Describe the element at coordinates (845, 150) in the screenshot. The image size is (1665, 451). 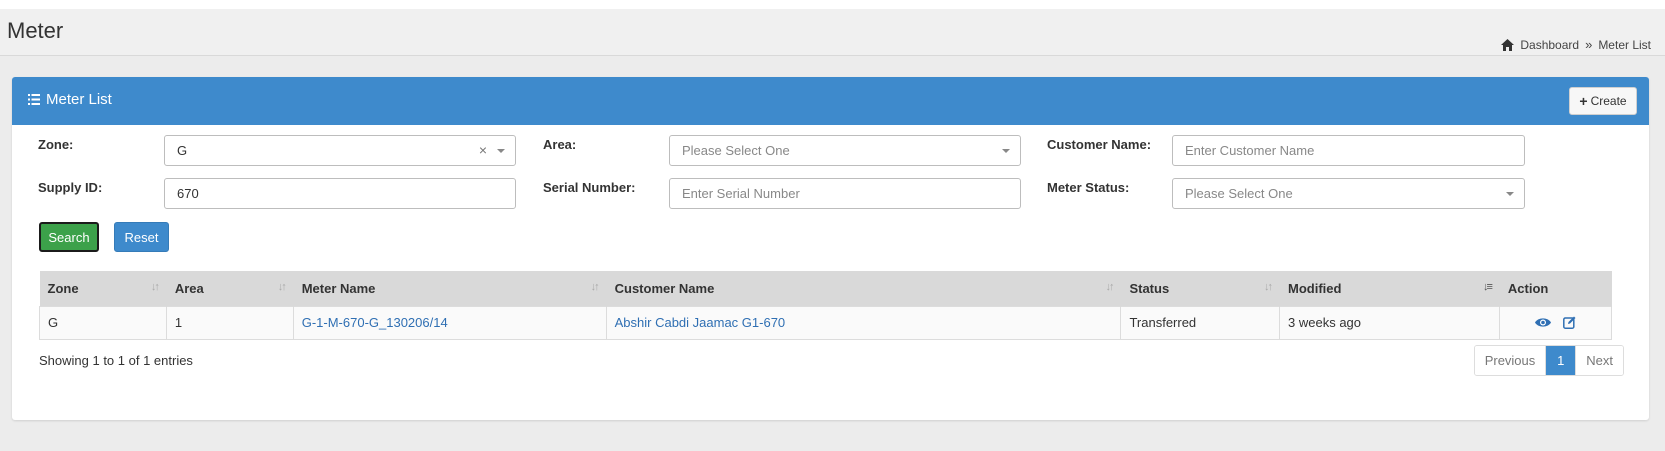
I see `area-select: Please Select One` at that location.